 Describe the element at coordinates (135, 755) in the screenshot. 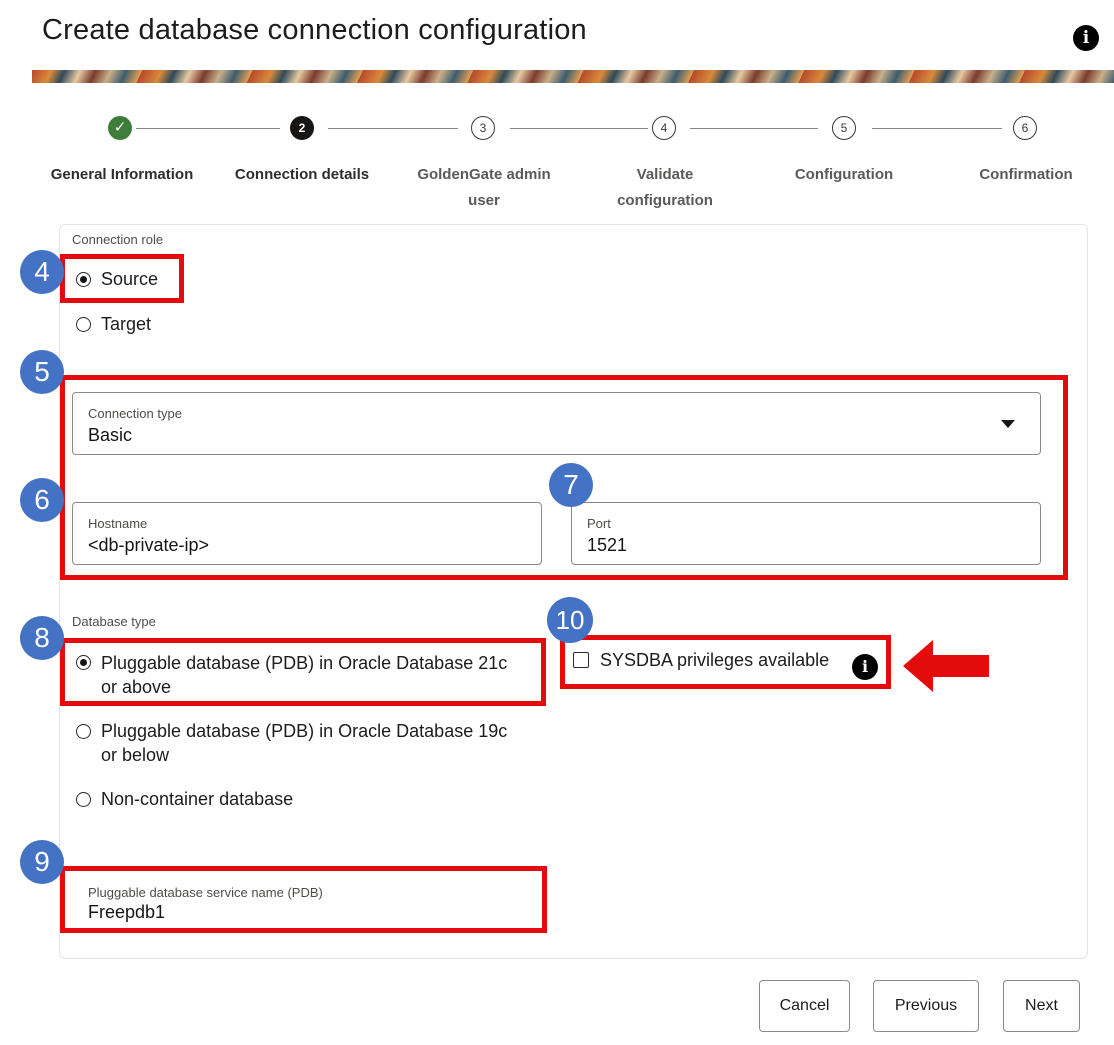

I see `pdb-19c-line2: or below` at that location.